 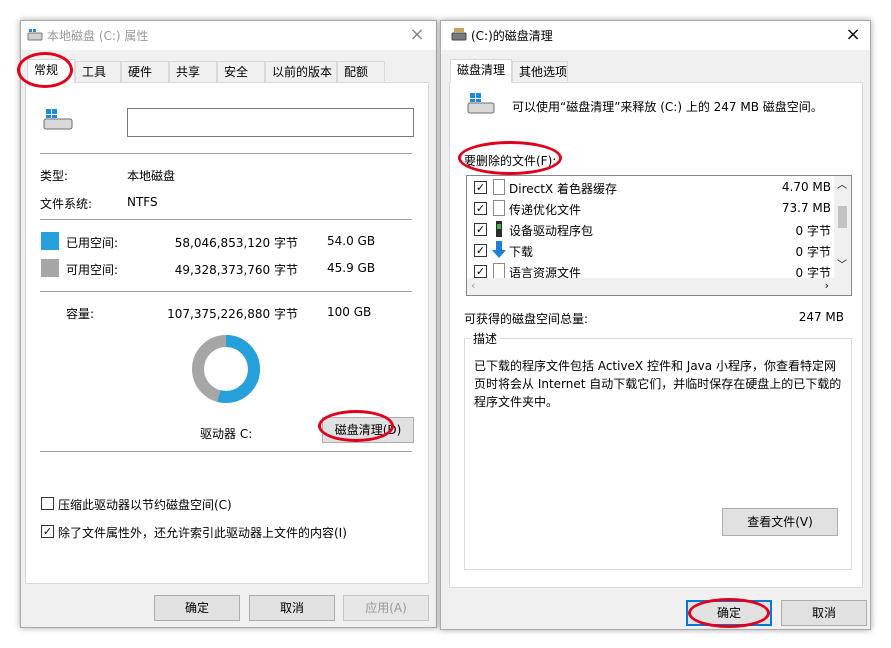 What do you see at coordinates (241, 72) in the screenshot?
I see `tab-security: 安全` at bounding box center [241, 72].